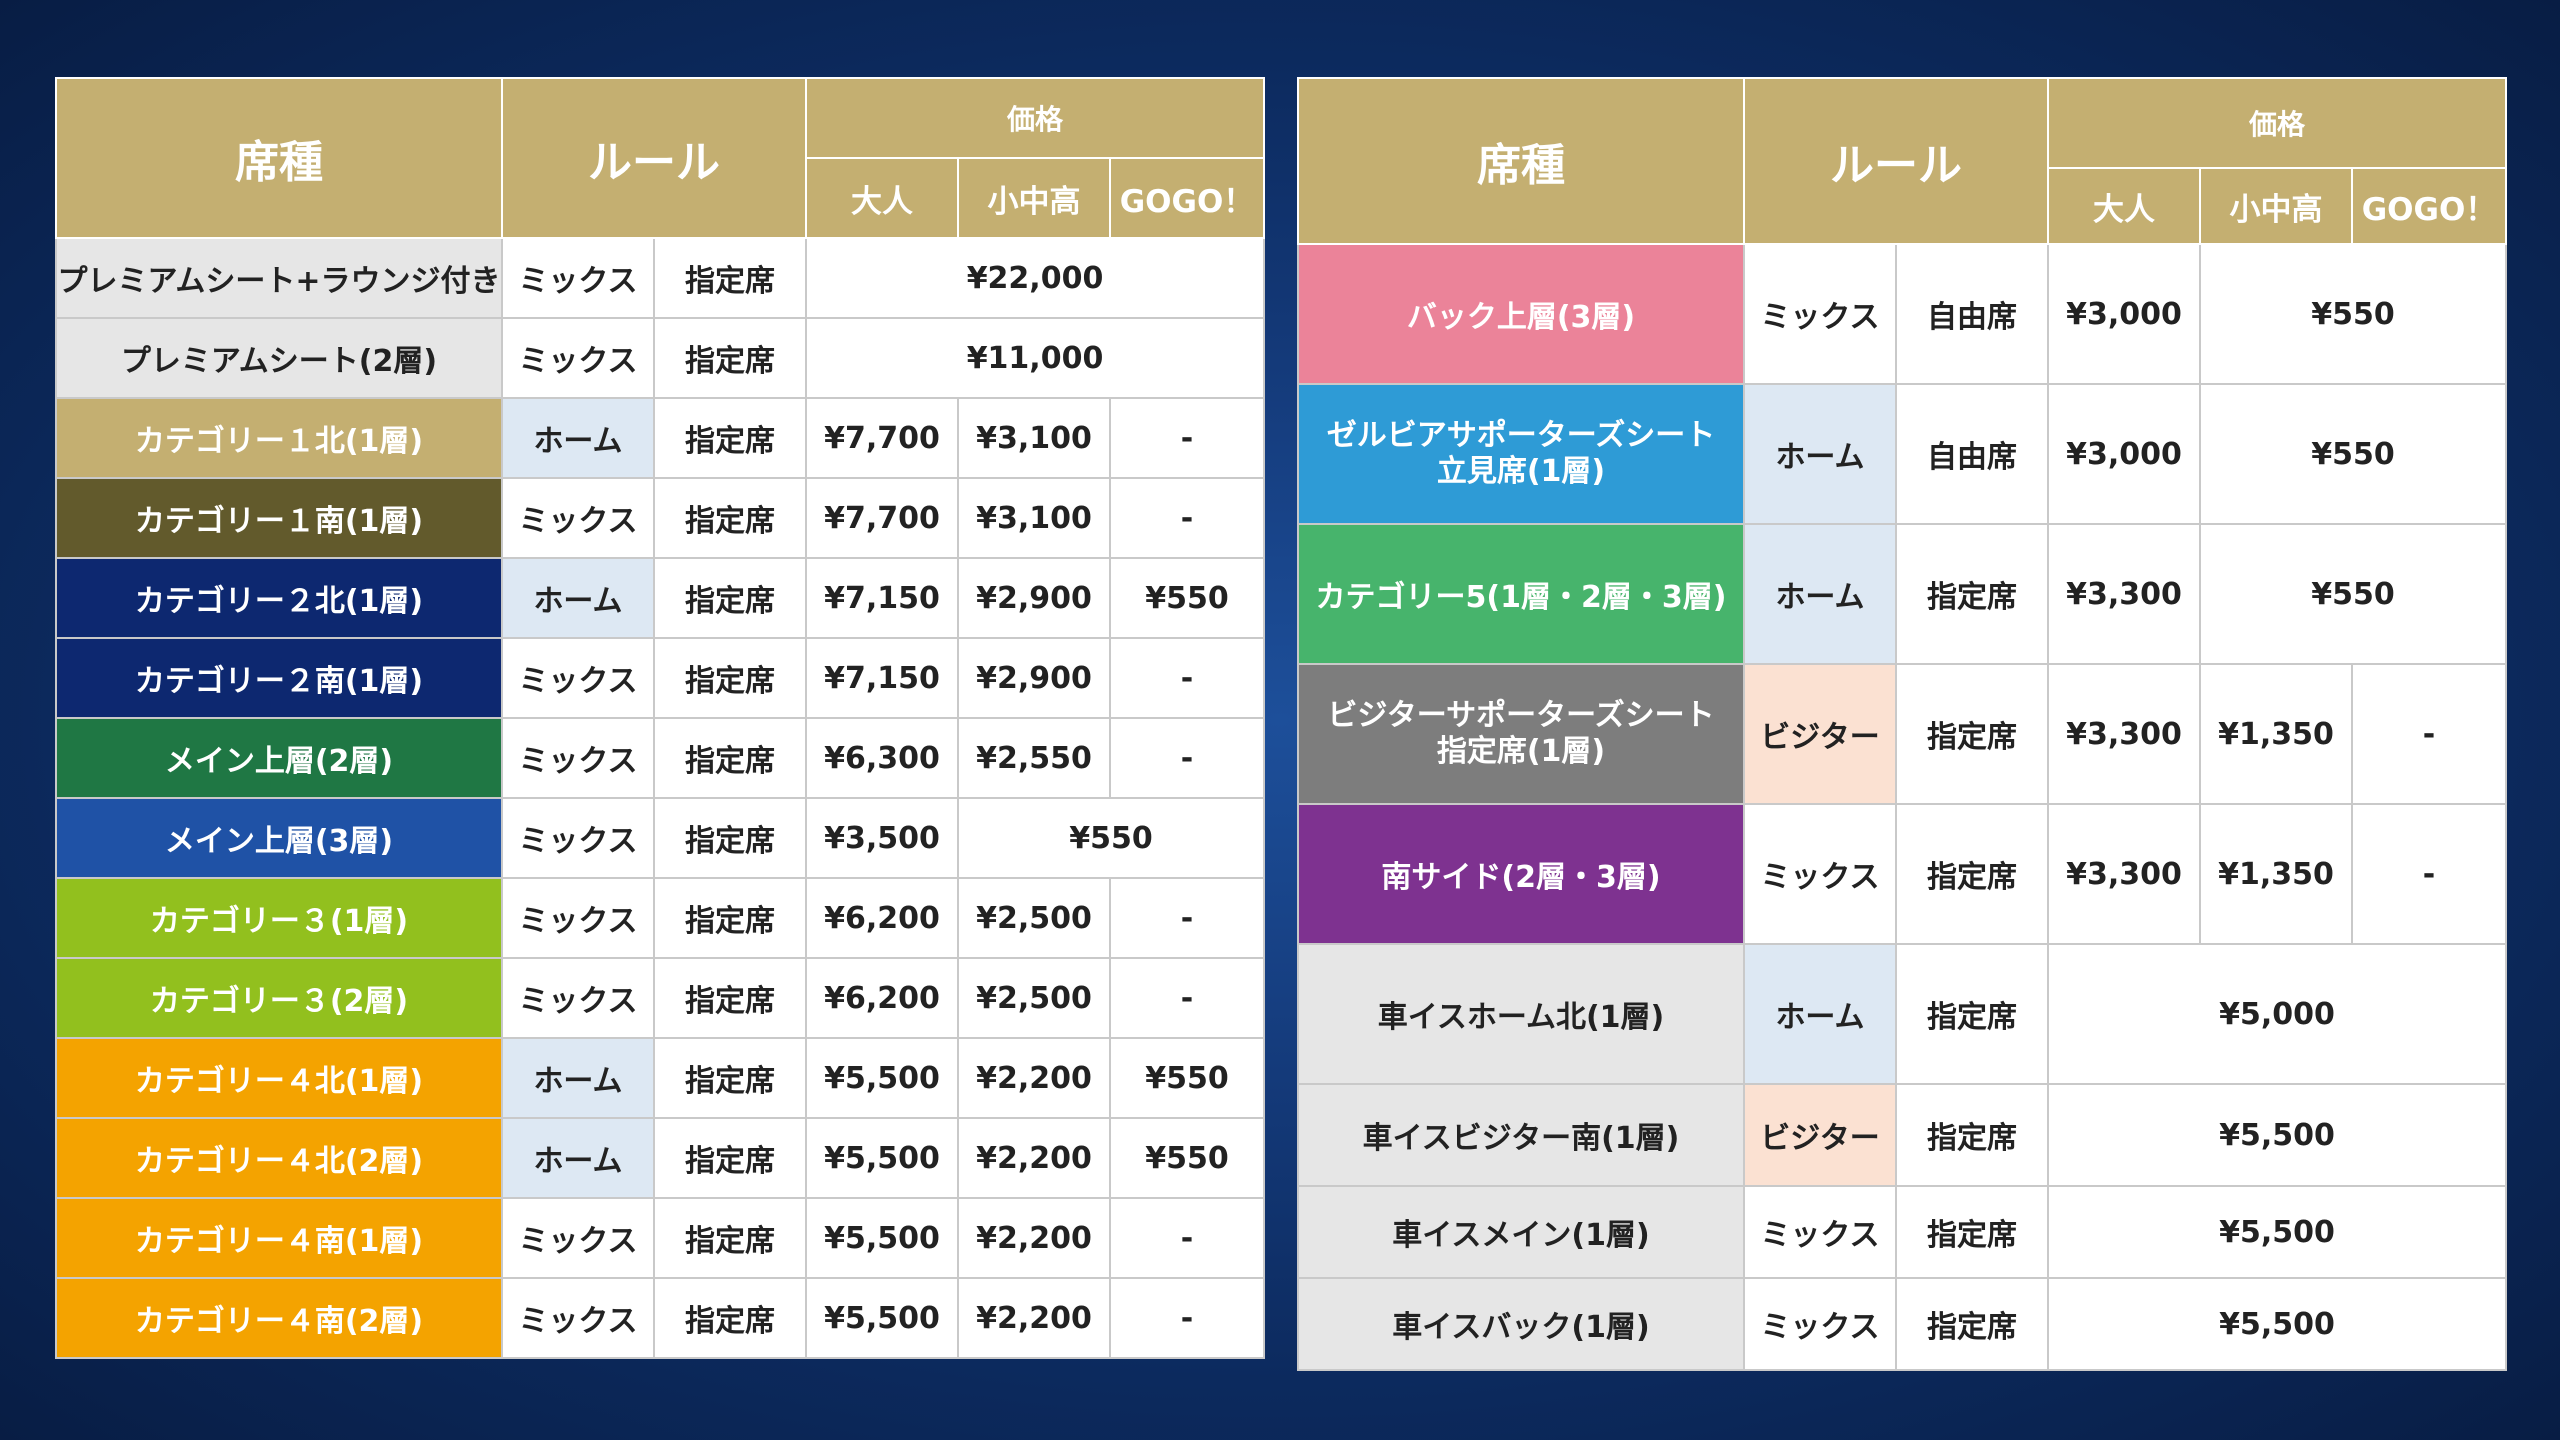  I want to click on table-row: メイン上層(2層) ミックス 指定席 ¥6,300 ¥2,550-, so click(660, 758).